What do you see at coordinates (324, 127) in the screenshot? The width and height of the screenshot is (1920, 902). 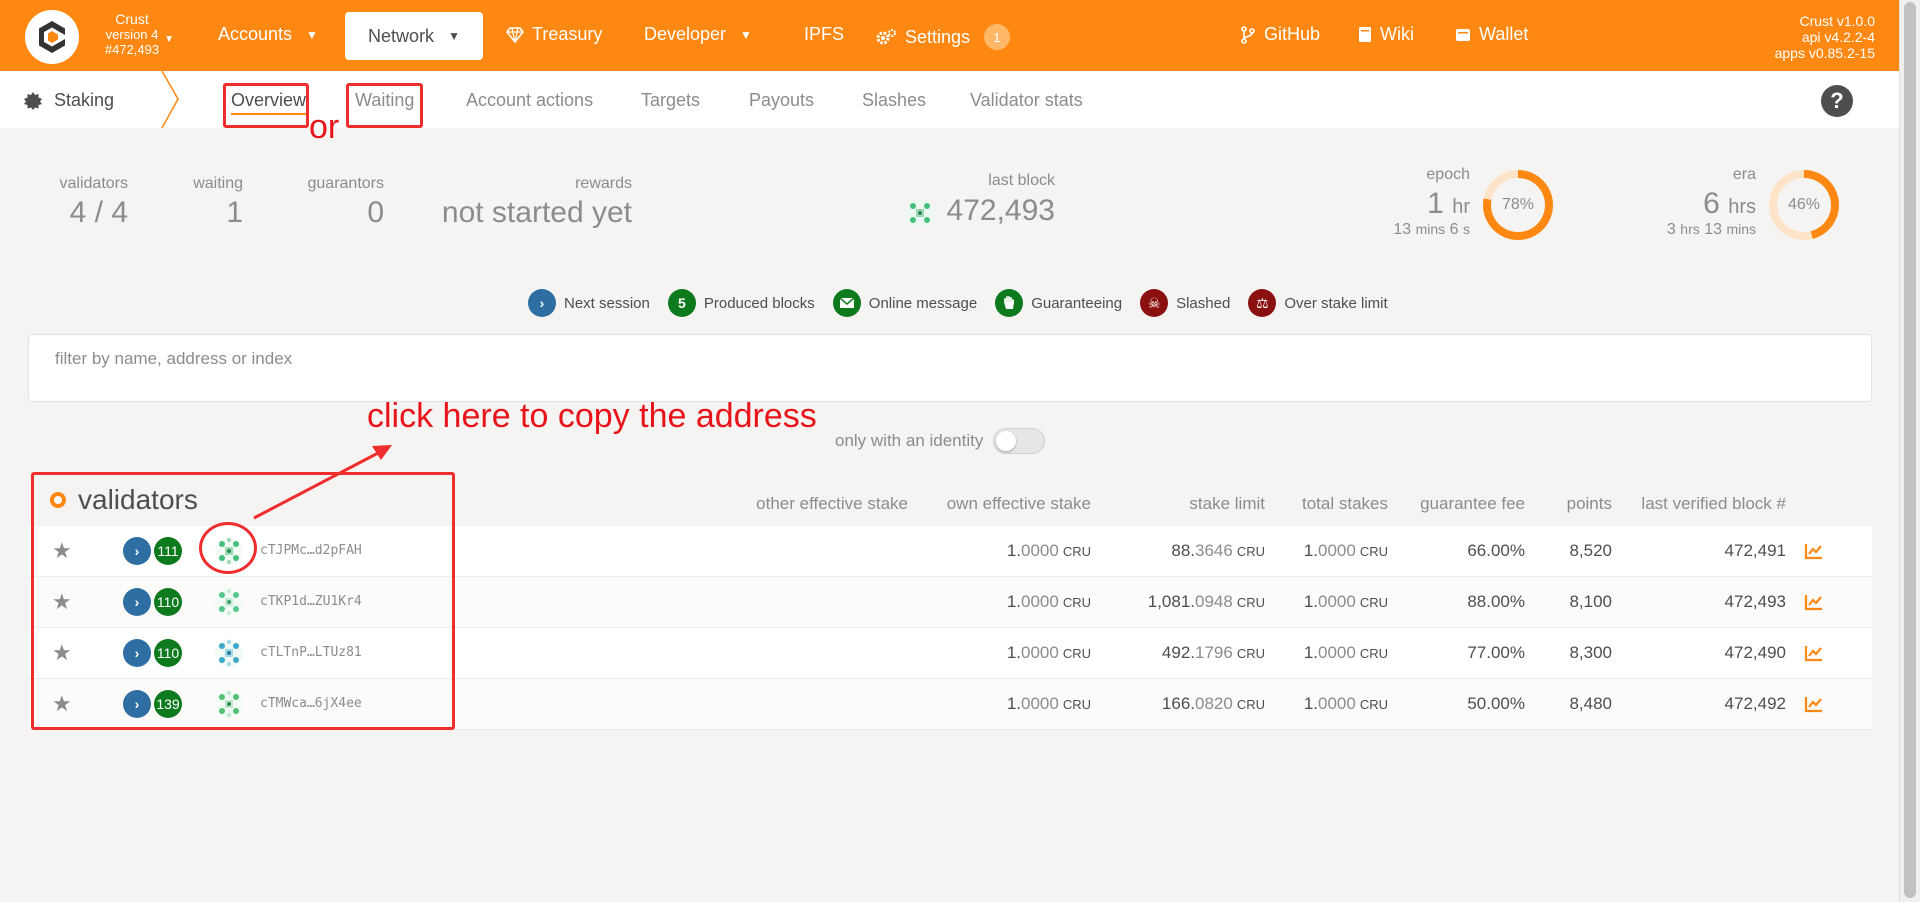 I see `annotation-or: or` at bounding box center [324, 127].